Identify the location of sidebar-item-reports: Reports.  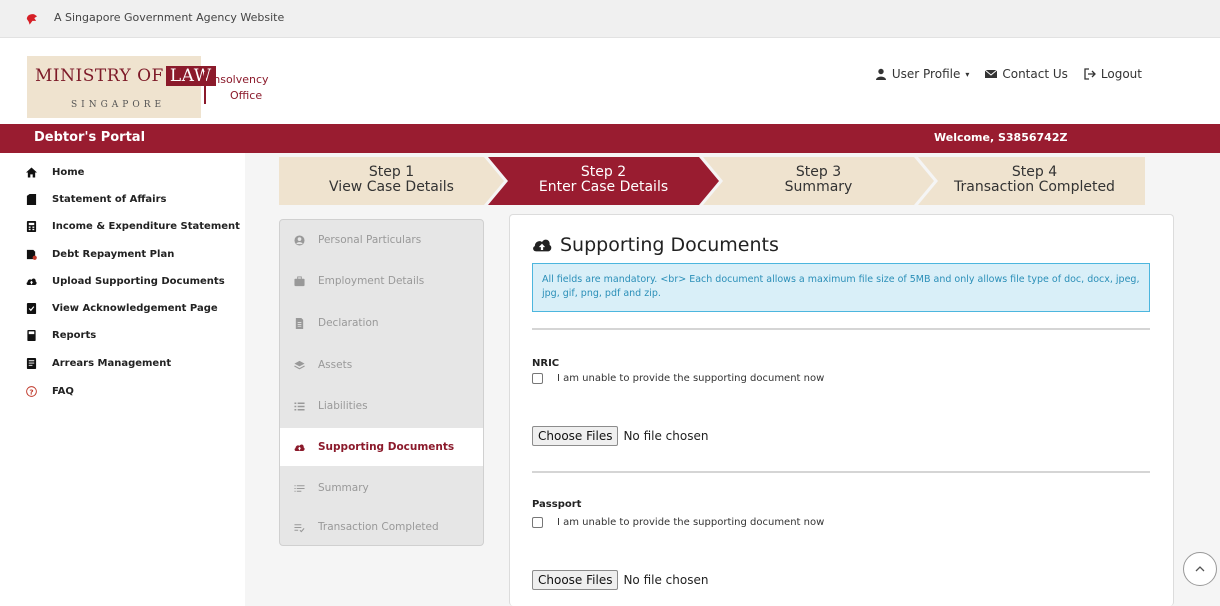
(60, 335).